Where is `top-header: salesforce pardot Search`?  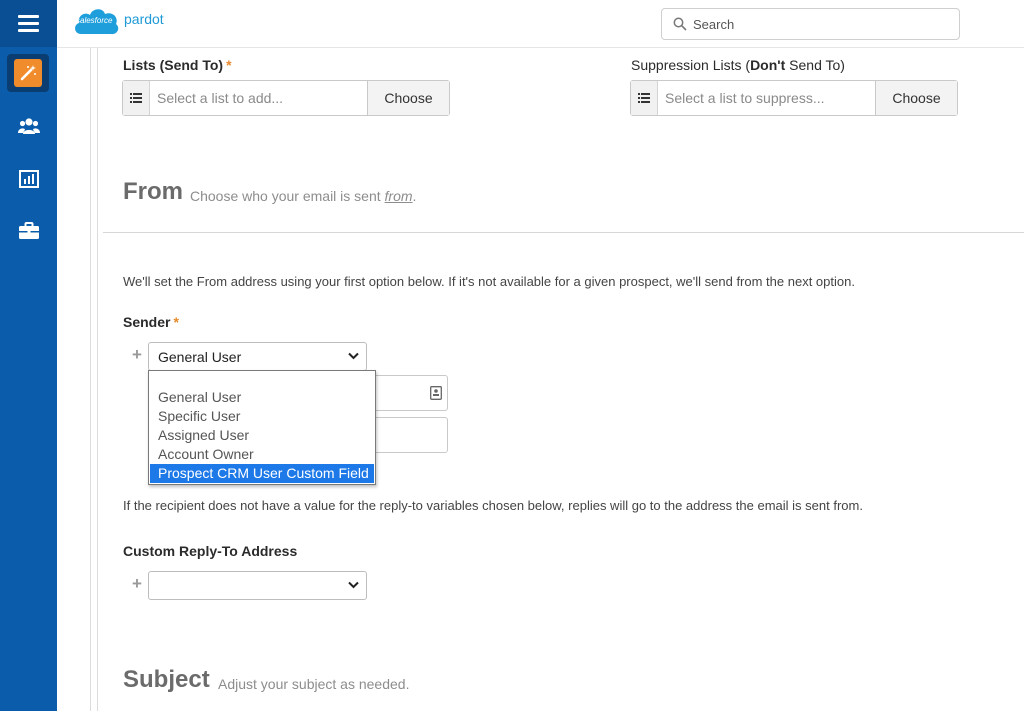
top-header: salesforce pardot Search is located at coordinates (540, 24).